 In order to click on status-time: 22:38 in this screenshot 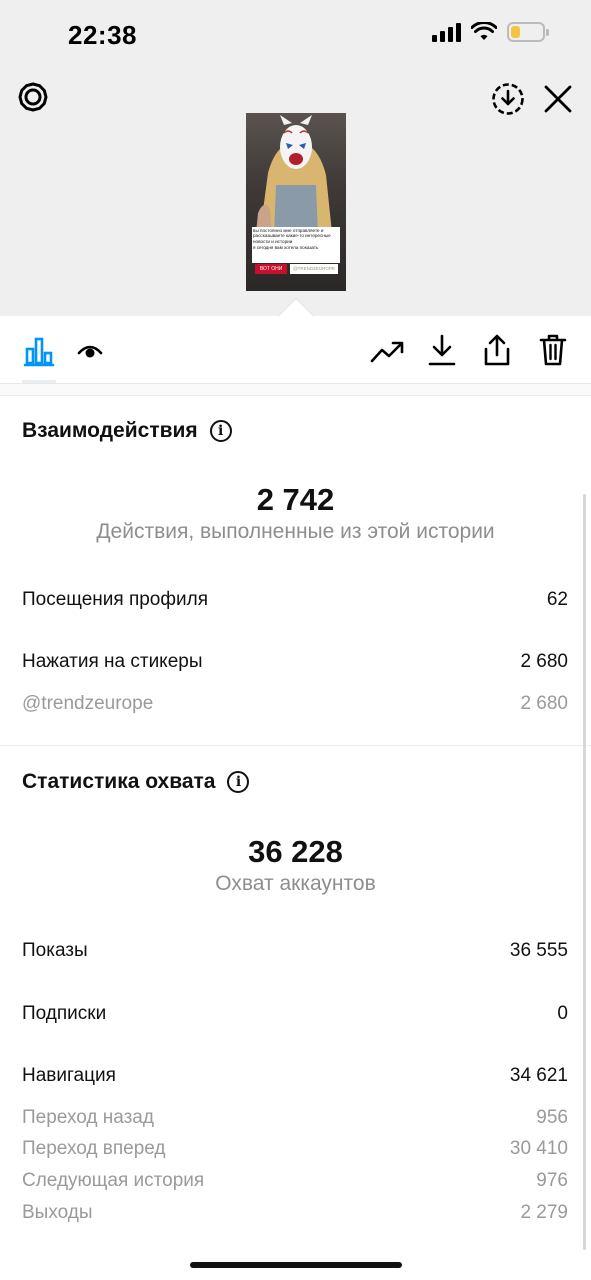, I will do `click(102, 35)`.